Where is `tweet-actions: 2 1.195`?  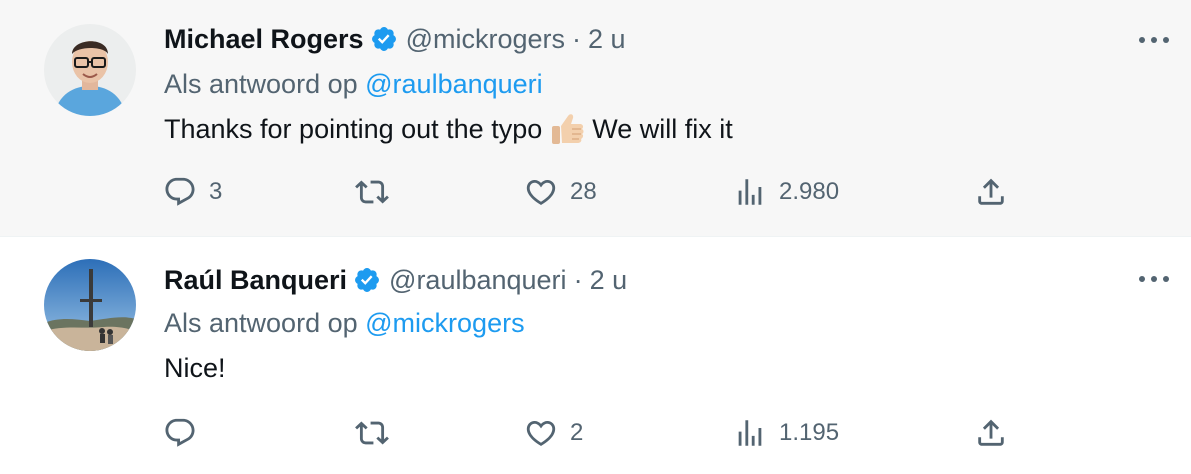 tweet-actions: 2 1.195 is located at coordinates (595, 433).